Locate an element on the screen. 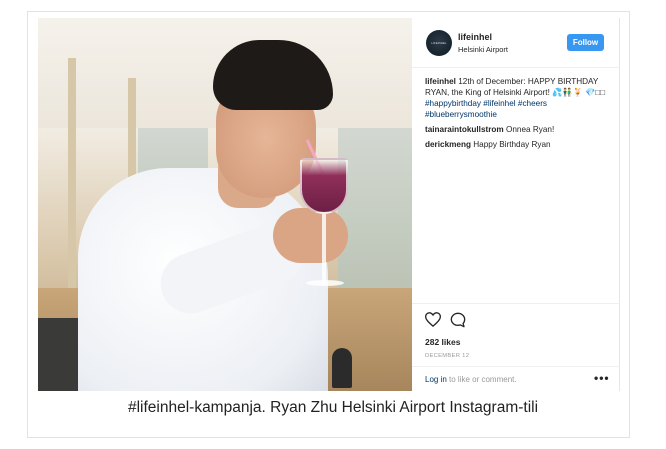  list-item: tainaraintokullstrom Onnea Ryan! is located at coordinates (518, 129).